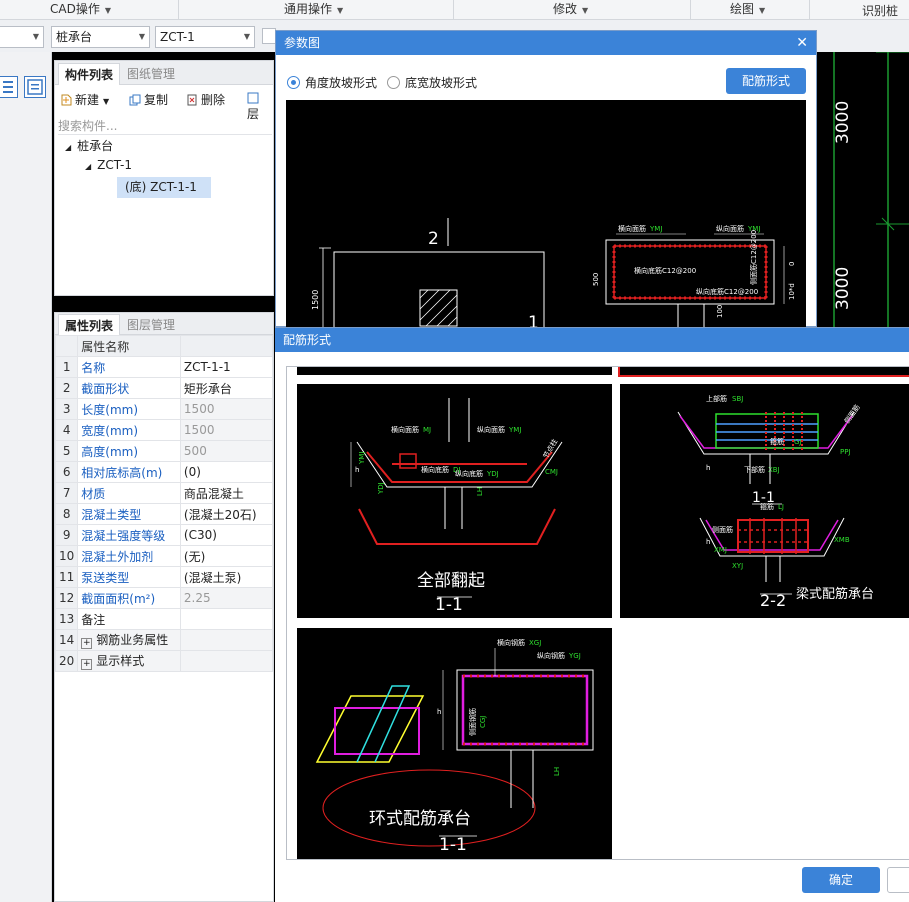 The height and width of the screenshot is (902, 909). Describe the element at coordinates (898, 880) in the screenshot. I see `cancel-button` at that location.